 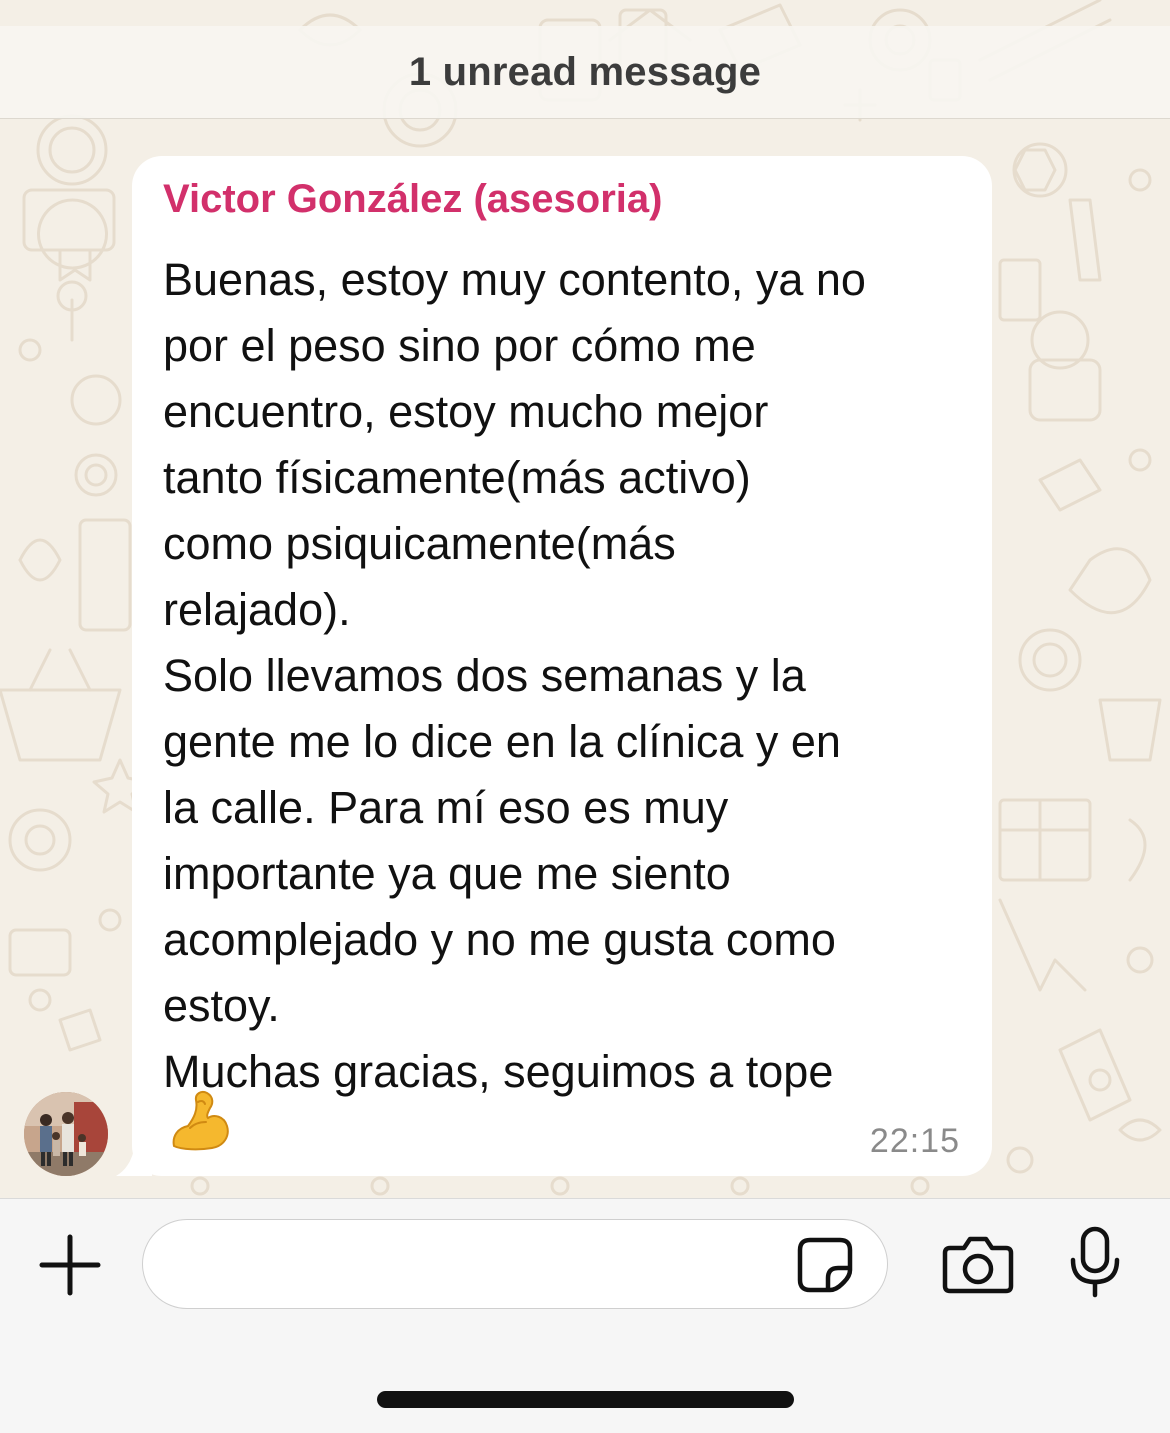 I want to click on unread-count-label: 1 unread message, so click(x=585, y=71).